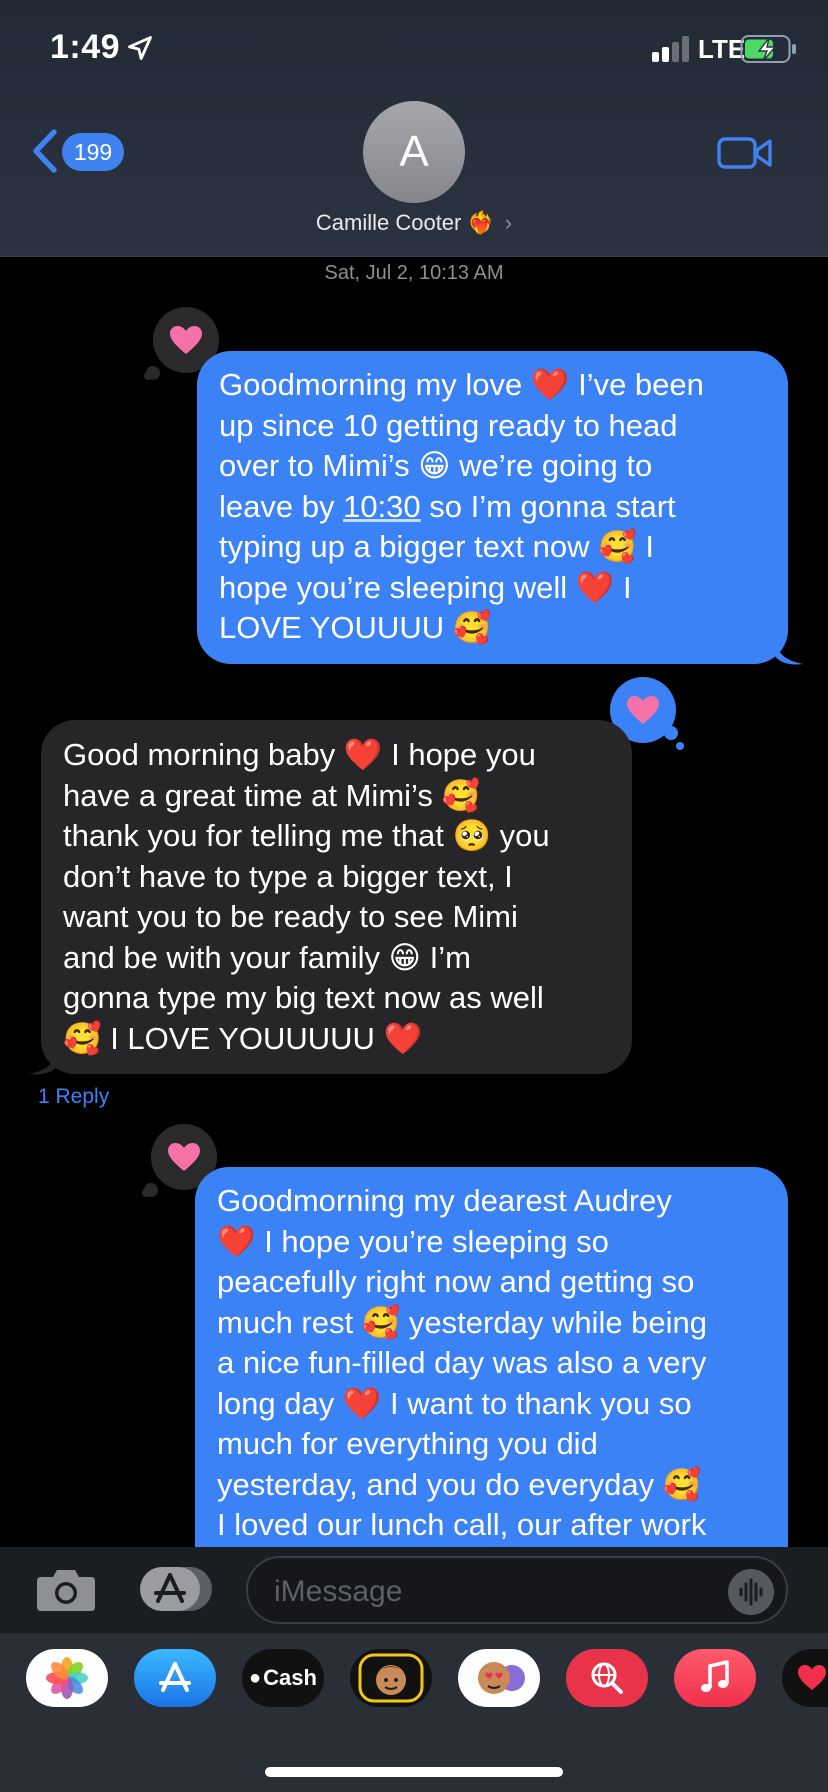 This screenshot has width=828, height=1792. What do you see at coordinates (388, 222) in the screenshot?
I see `contact-name: Camille Cooter` at bounding box center [388, 222].